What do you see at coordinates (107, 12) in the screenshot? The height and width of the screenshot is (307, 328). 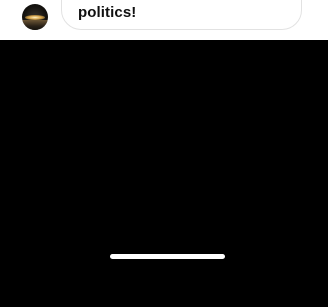 I see `message-text: politics!` at bounding box center [107, 12].